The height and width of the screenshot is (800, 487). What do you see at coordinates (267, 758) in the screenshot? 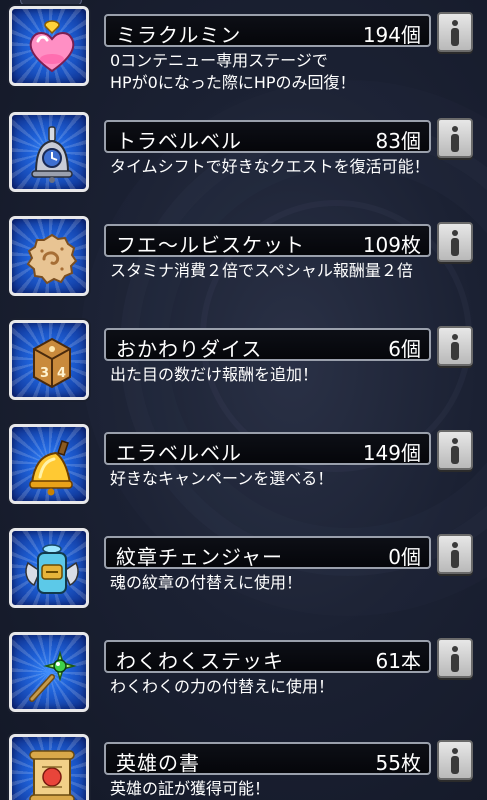
I see `item-name-bar: 英雄の書 55枚` at bounding box center [267, 758].